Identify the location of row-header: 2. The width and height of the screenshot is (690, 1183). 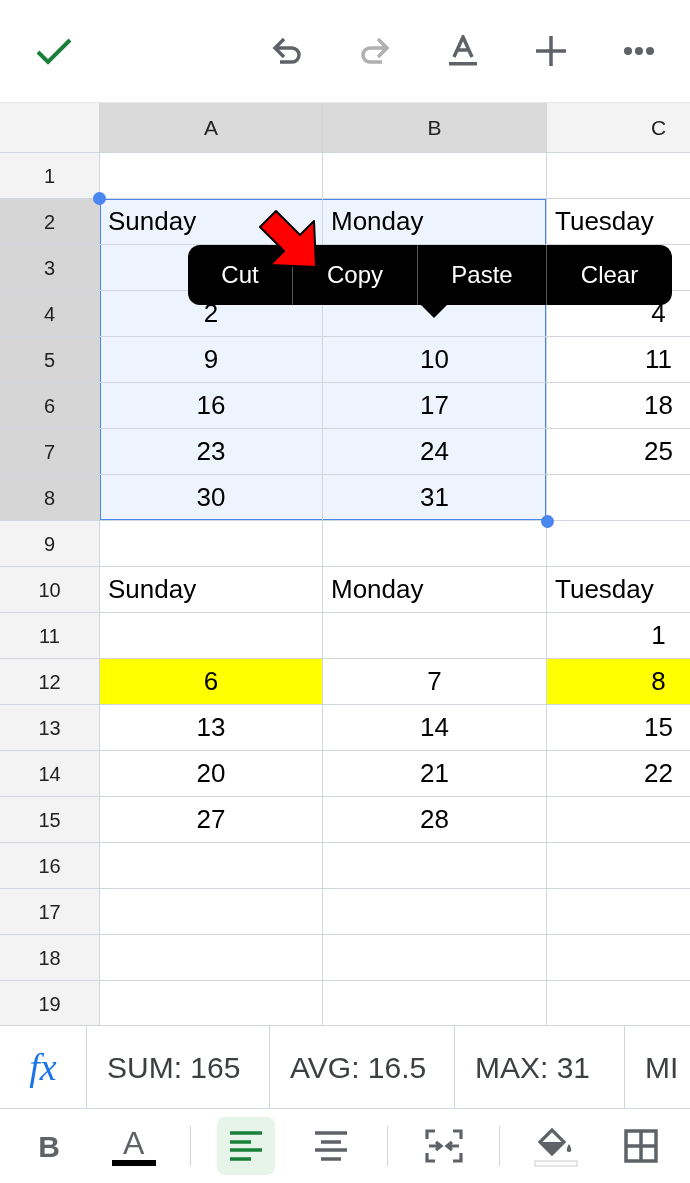
(50, 222).